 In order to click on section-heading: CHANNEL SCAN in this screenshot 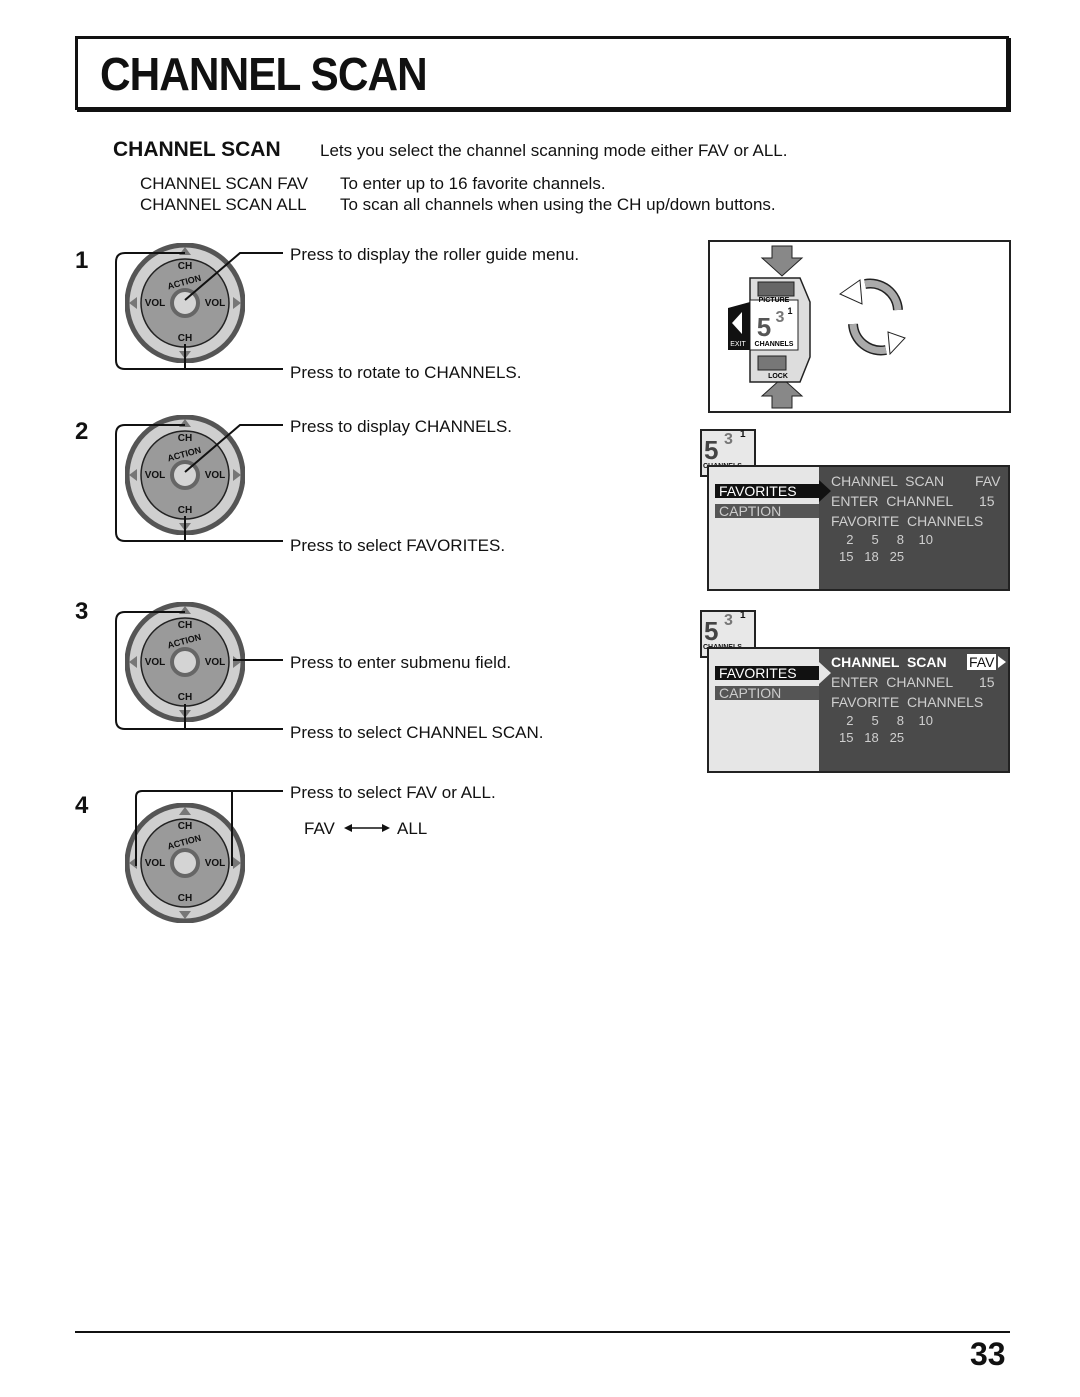, I will do `click(197, 149)`.